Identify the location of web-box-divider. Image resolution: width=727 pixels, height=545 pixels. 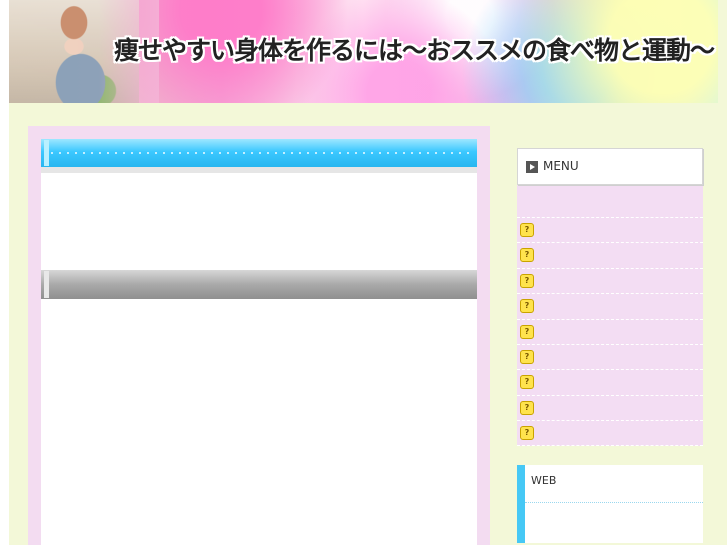
(614, 502).